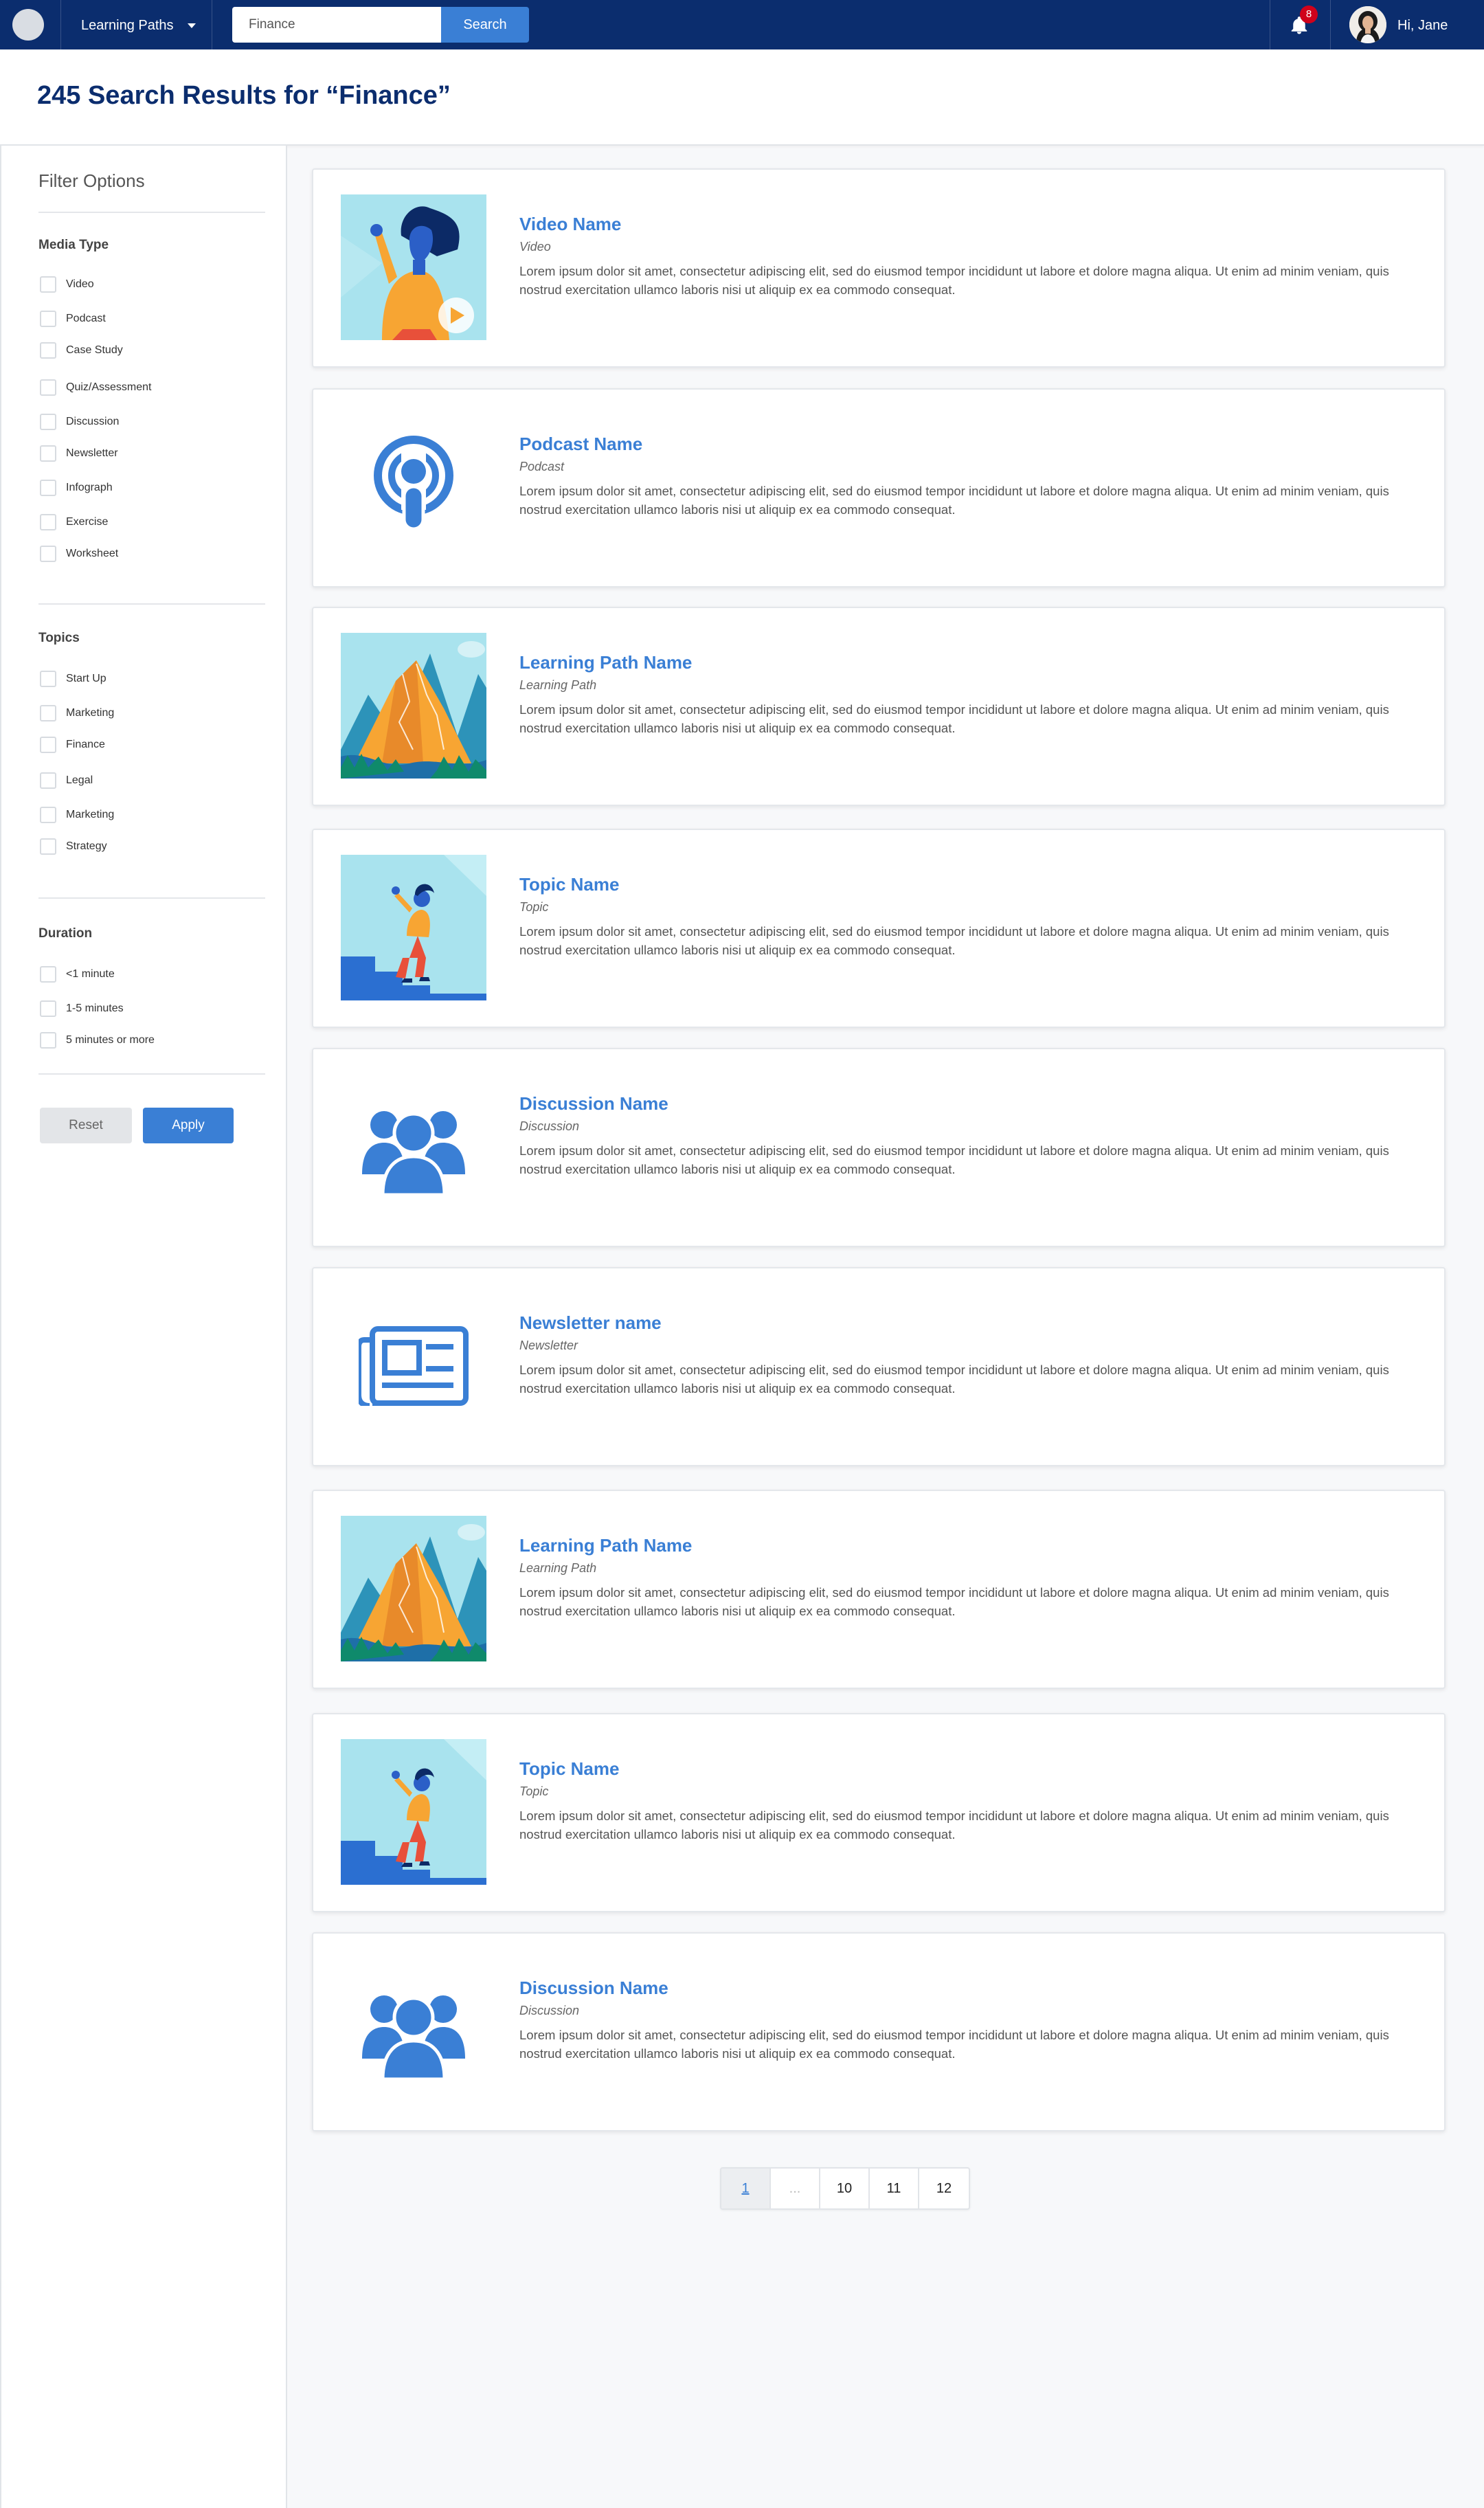 Image resolution: width=1484 pixels, height=2508 pixels. Describe the element at coordinates (79, 422) in the screenshot. I see `filter-discussion: Discussion` at that location.